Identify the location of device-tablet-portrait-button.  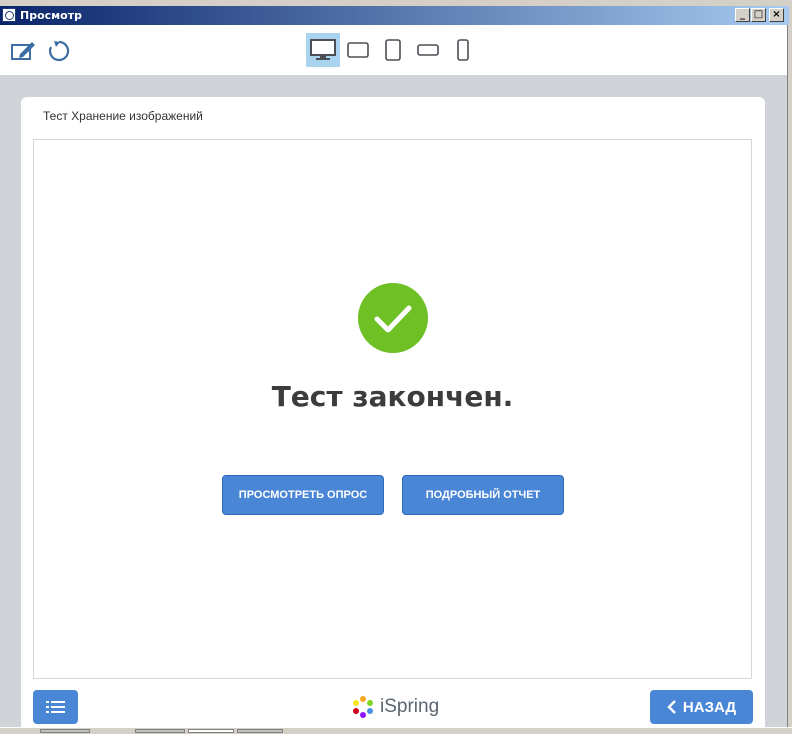
(393, 50).